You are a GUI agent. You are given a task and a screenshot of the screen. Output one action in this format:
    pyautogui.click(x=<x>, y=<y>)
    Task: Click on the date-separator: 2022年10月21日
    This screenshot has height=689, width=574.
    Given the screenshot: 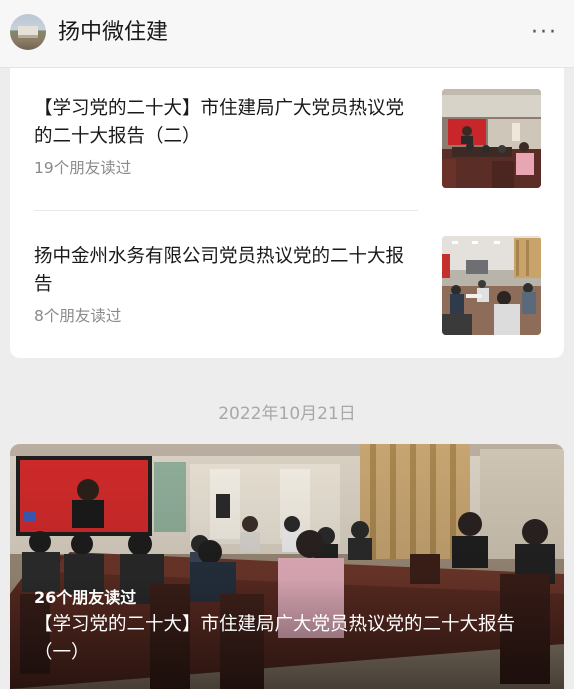 What is the action you would take?
    pyautogui.click(x=287, y=414)
    